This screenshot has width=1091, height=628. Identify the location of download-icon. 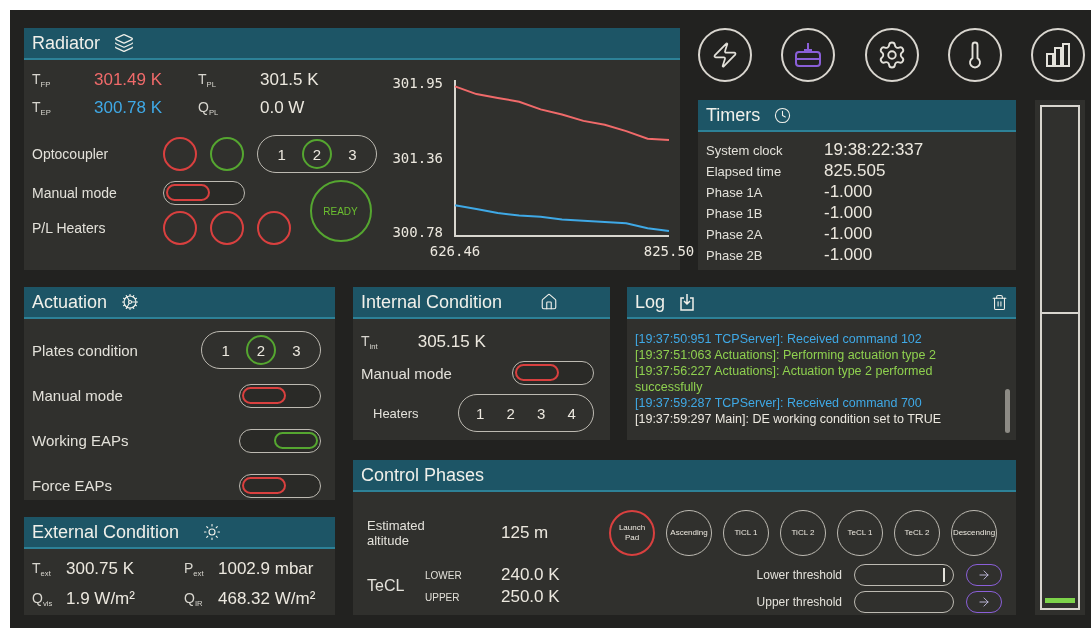
(687, 302).